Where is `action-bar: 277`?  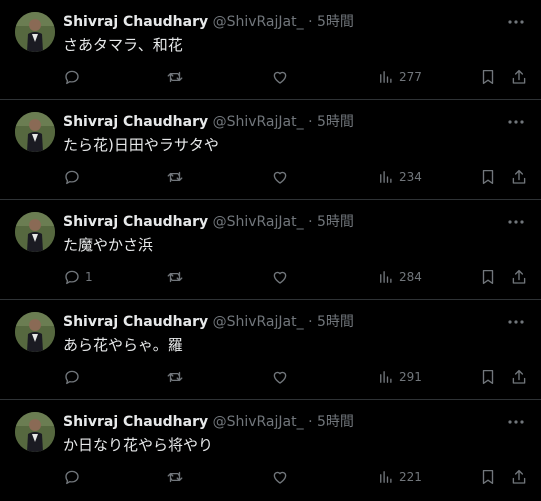
action-bar: 277 is located at coordinates (296, 77).